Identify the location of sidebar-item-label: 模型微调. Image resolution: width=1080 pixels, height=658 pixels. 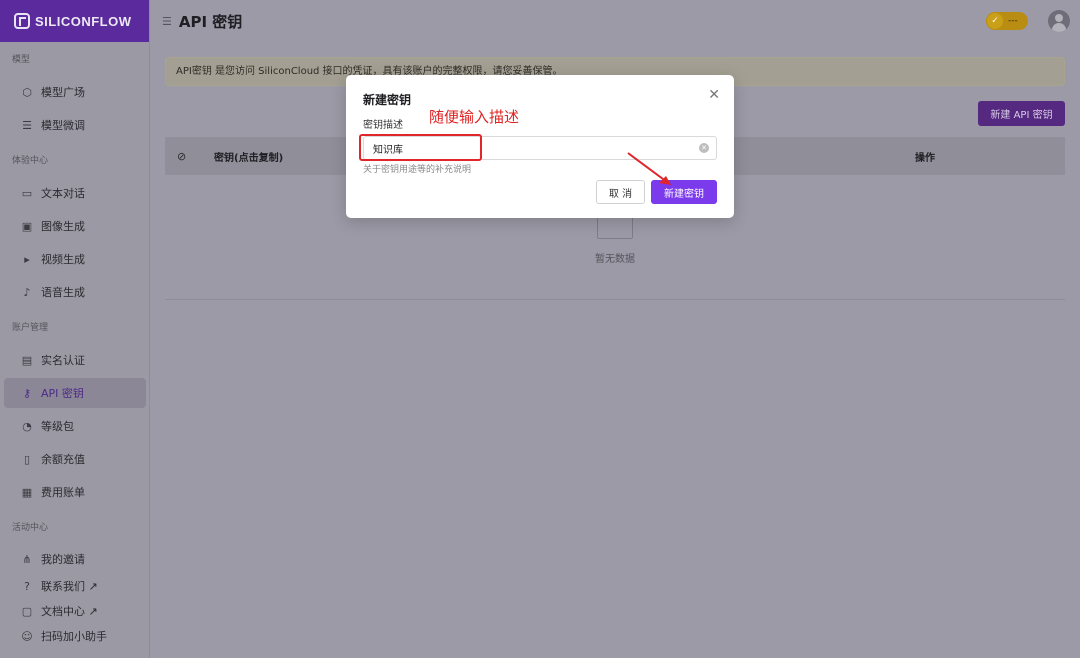
(63, 125).